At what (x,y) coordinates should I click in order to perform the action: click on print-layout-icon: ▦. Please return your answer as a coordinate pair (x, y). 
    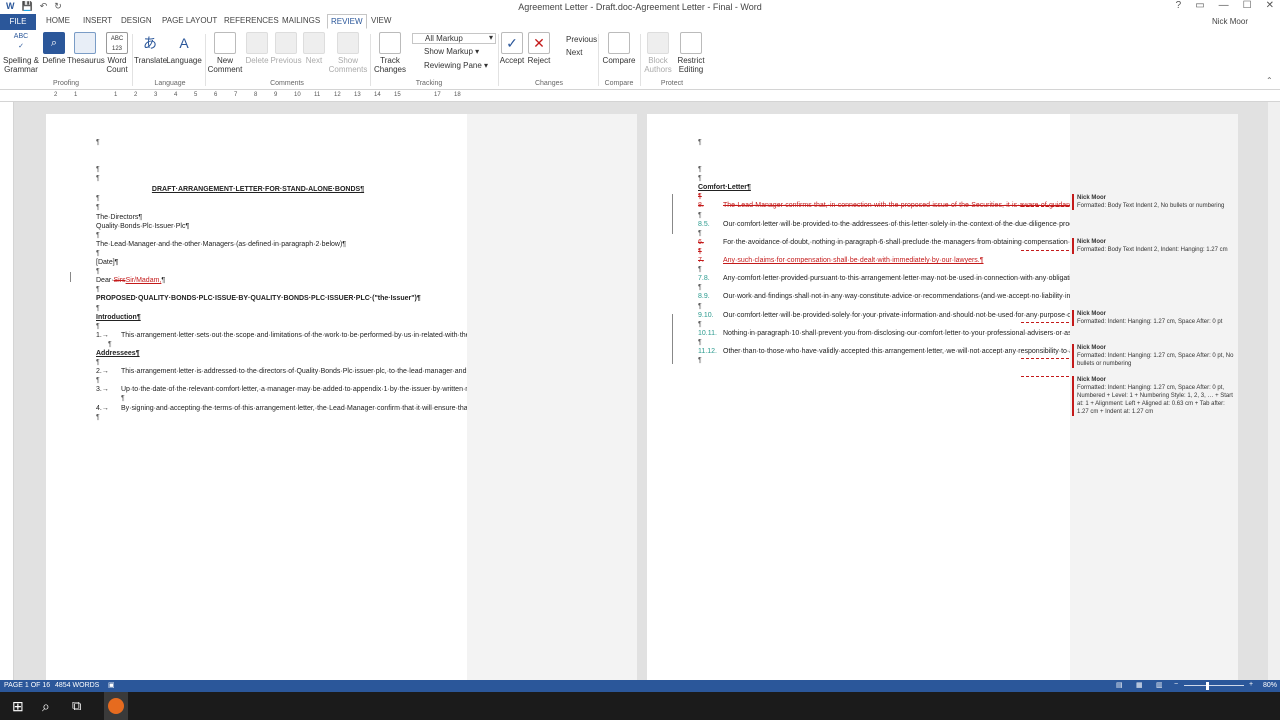
    Looking at the image, I should click on (1139, 685).